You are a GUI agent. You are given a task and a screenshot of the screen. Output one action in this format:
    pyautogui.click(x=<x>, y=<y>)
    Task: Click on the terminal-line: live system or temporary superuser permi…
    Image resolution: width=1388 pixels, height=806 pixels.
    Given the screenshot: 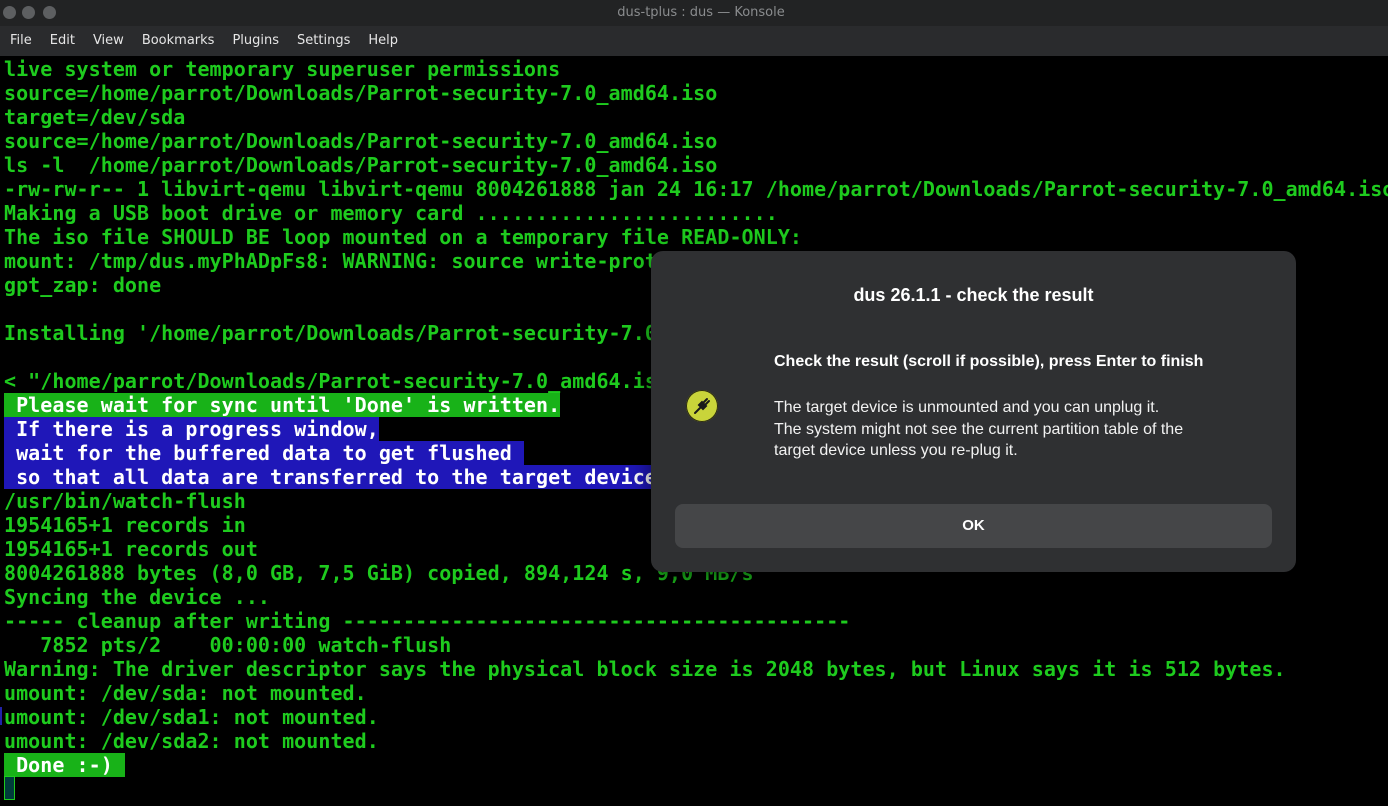 What is the action you would take?
    pyautogui.click(x=282, y=69)
    